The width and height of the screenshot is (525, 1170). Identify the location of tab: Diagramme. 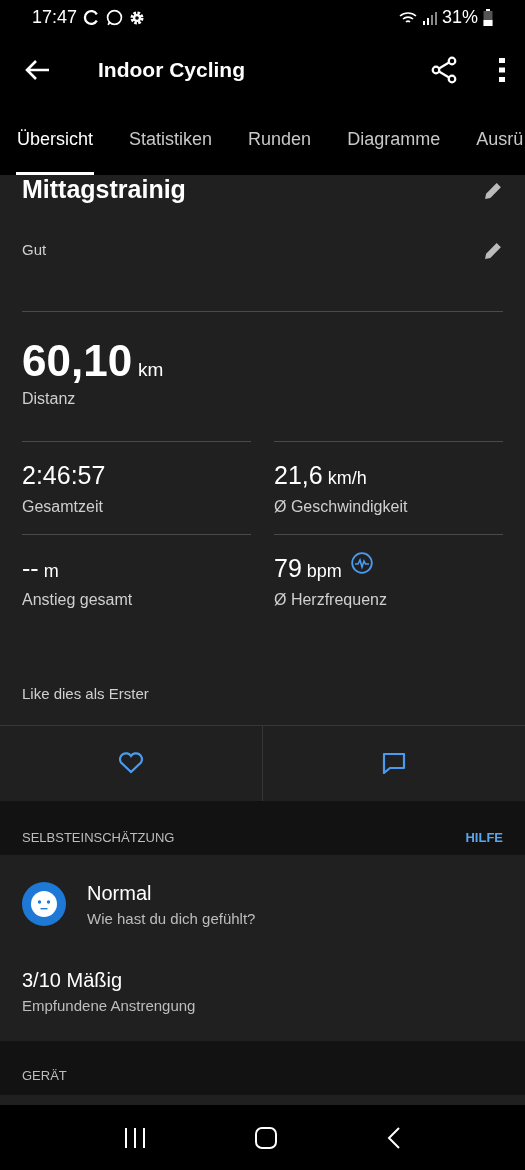
(394, 140).